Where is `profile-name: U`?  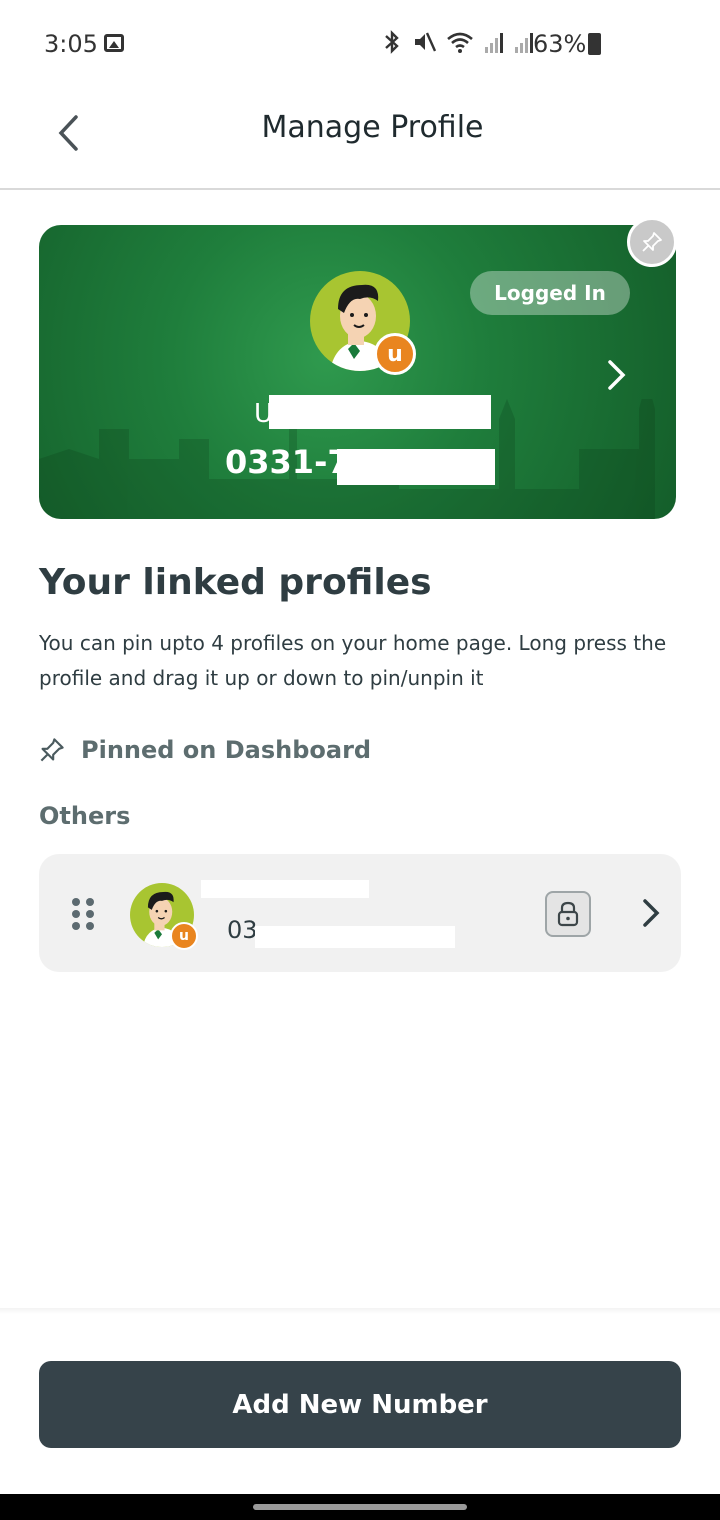 profile-name: U is located at coordinates (374, 413).